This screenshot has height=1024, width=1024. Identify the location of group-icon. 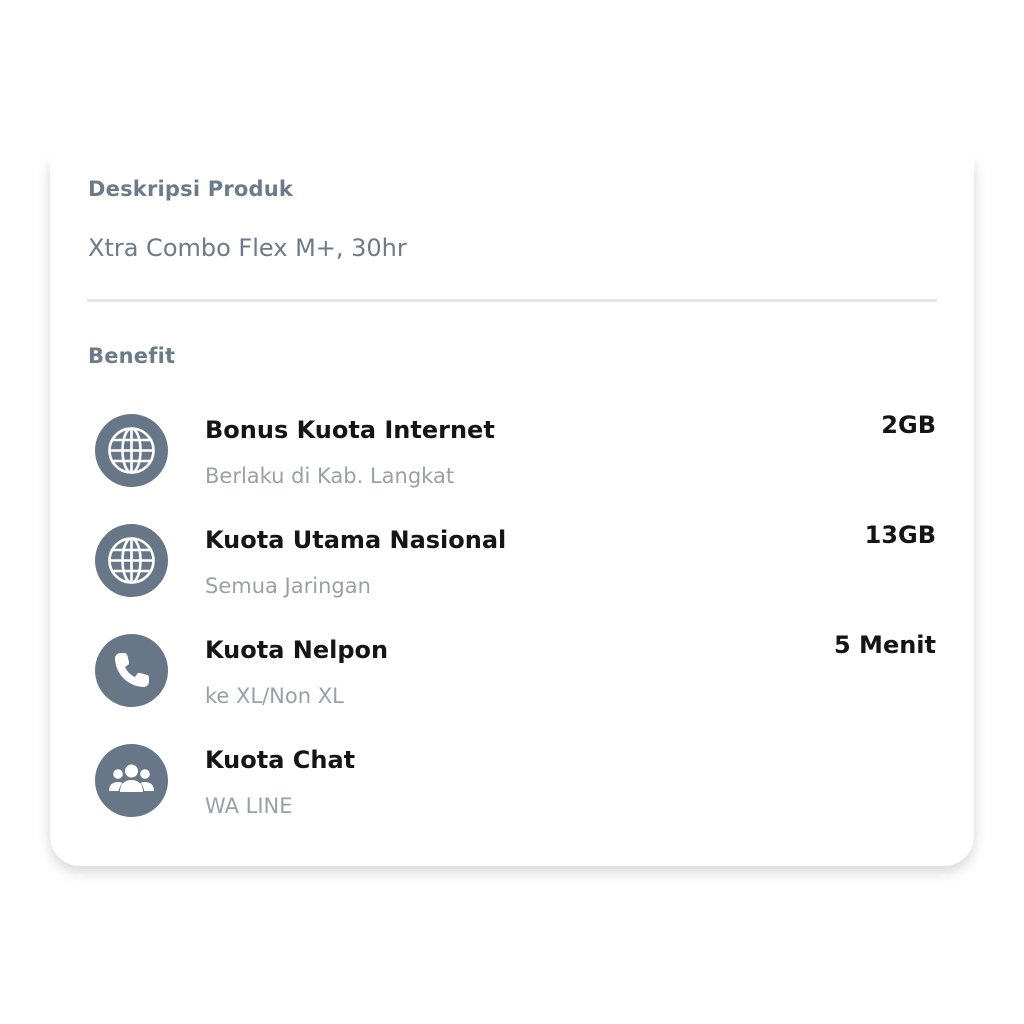
(131, 780).